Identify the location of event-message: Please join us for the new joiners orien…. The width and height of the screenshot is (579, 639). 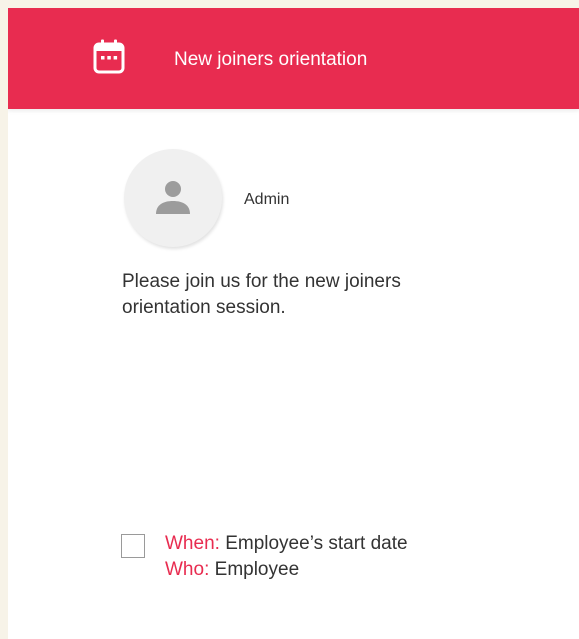
(261, 294).